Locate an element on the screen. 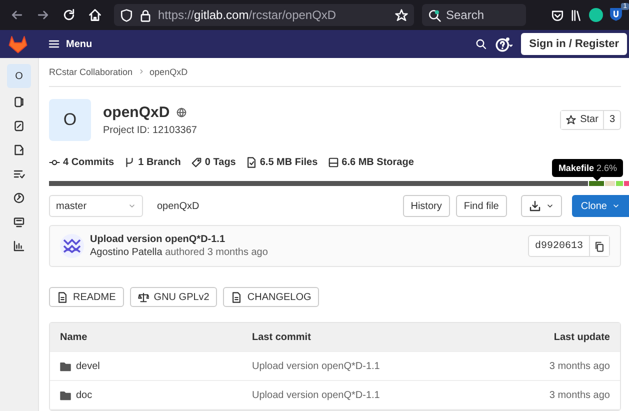  copy-button is located at coordinates (599, 246).